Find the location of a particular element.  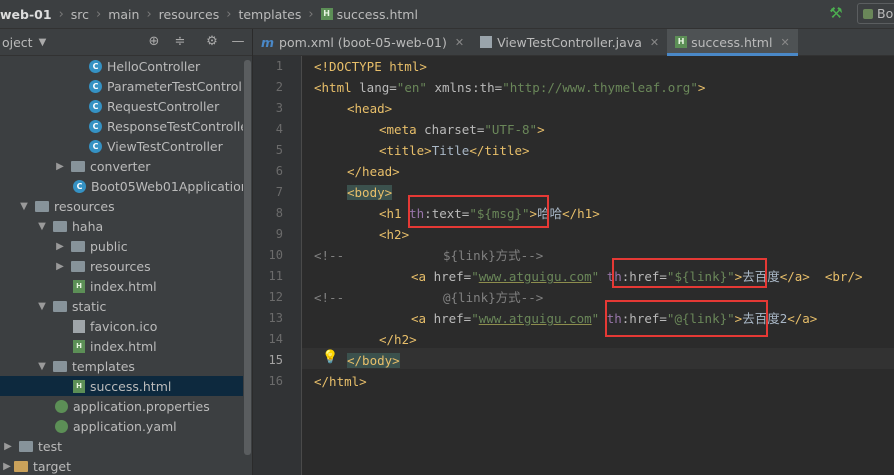

tree-item-label: application.yaml is located at coordinates (125, 426).